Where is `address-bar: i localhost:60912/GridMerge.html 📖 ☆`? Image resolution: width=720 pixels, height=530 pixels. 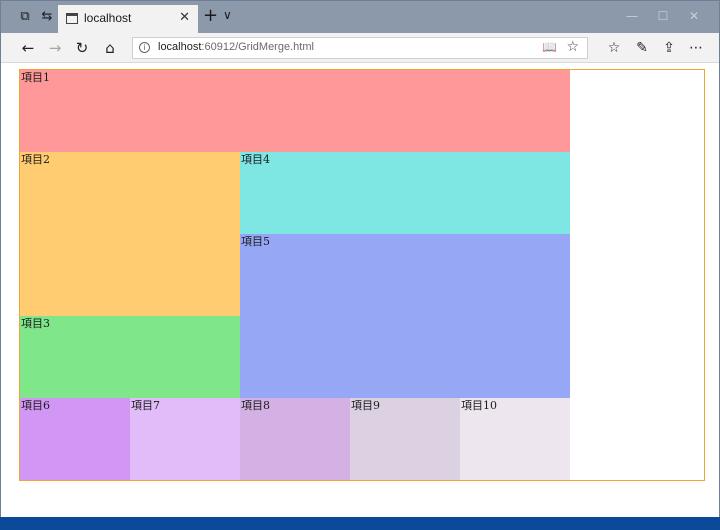
address-bar: i localhost:60912/GridMerge.html 📖 ☆ is located at coordinates (360, 48).